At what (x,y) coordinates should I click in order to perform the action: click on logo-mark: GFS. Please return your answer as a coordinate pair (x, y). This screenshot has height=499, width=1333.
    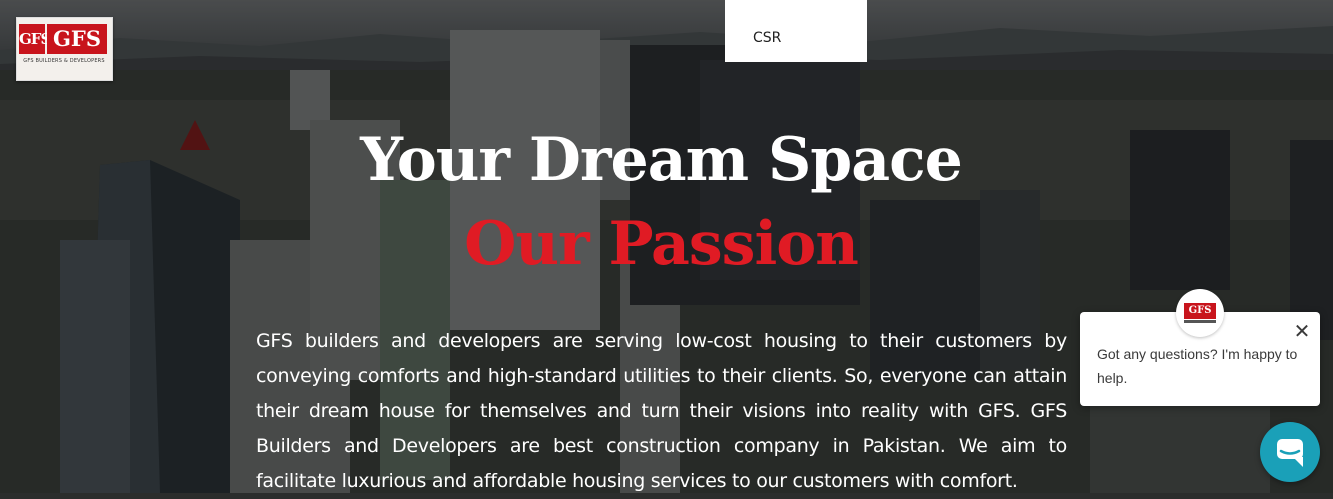
    Looking at the image, I should click on (35, 39).